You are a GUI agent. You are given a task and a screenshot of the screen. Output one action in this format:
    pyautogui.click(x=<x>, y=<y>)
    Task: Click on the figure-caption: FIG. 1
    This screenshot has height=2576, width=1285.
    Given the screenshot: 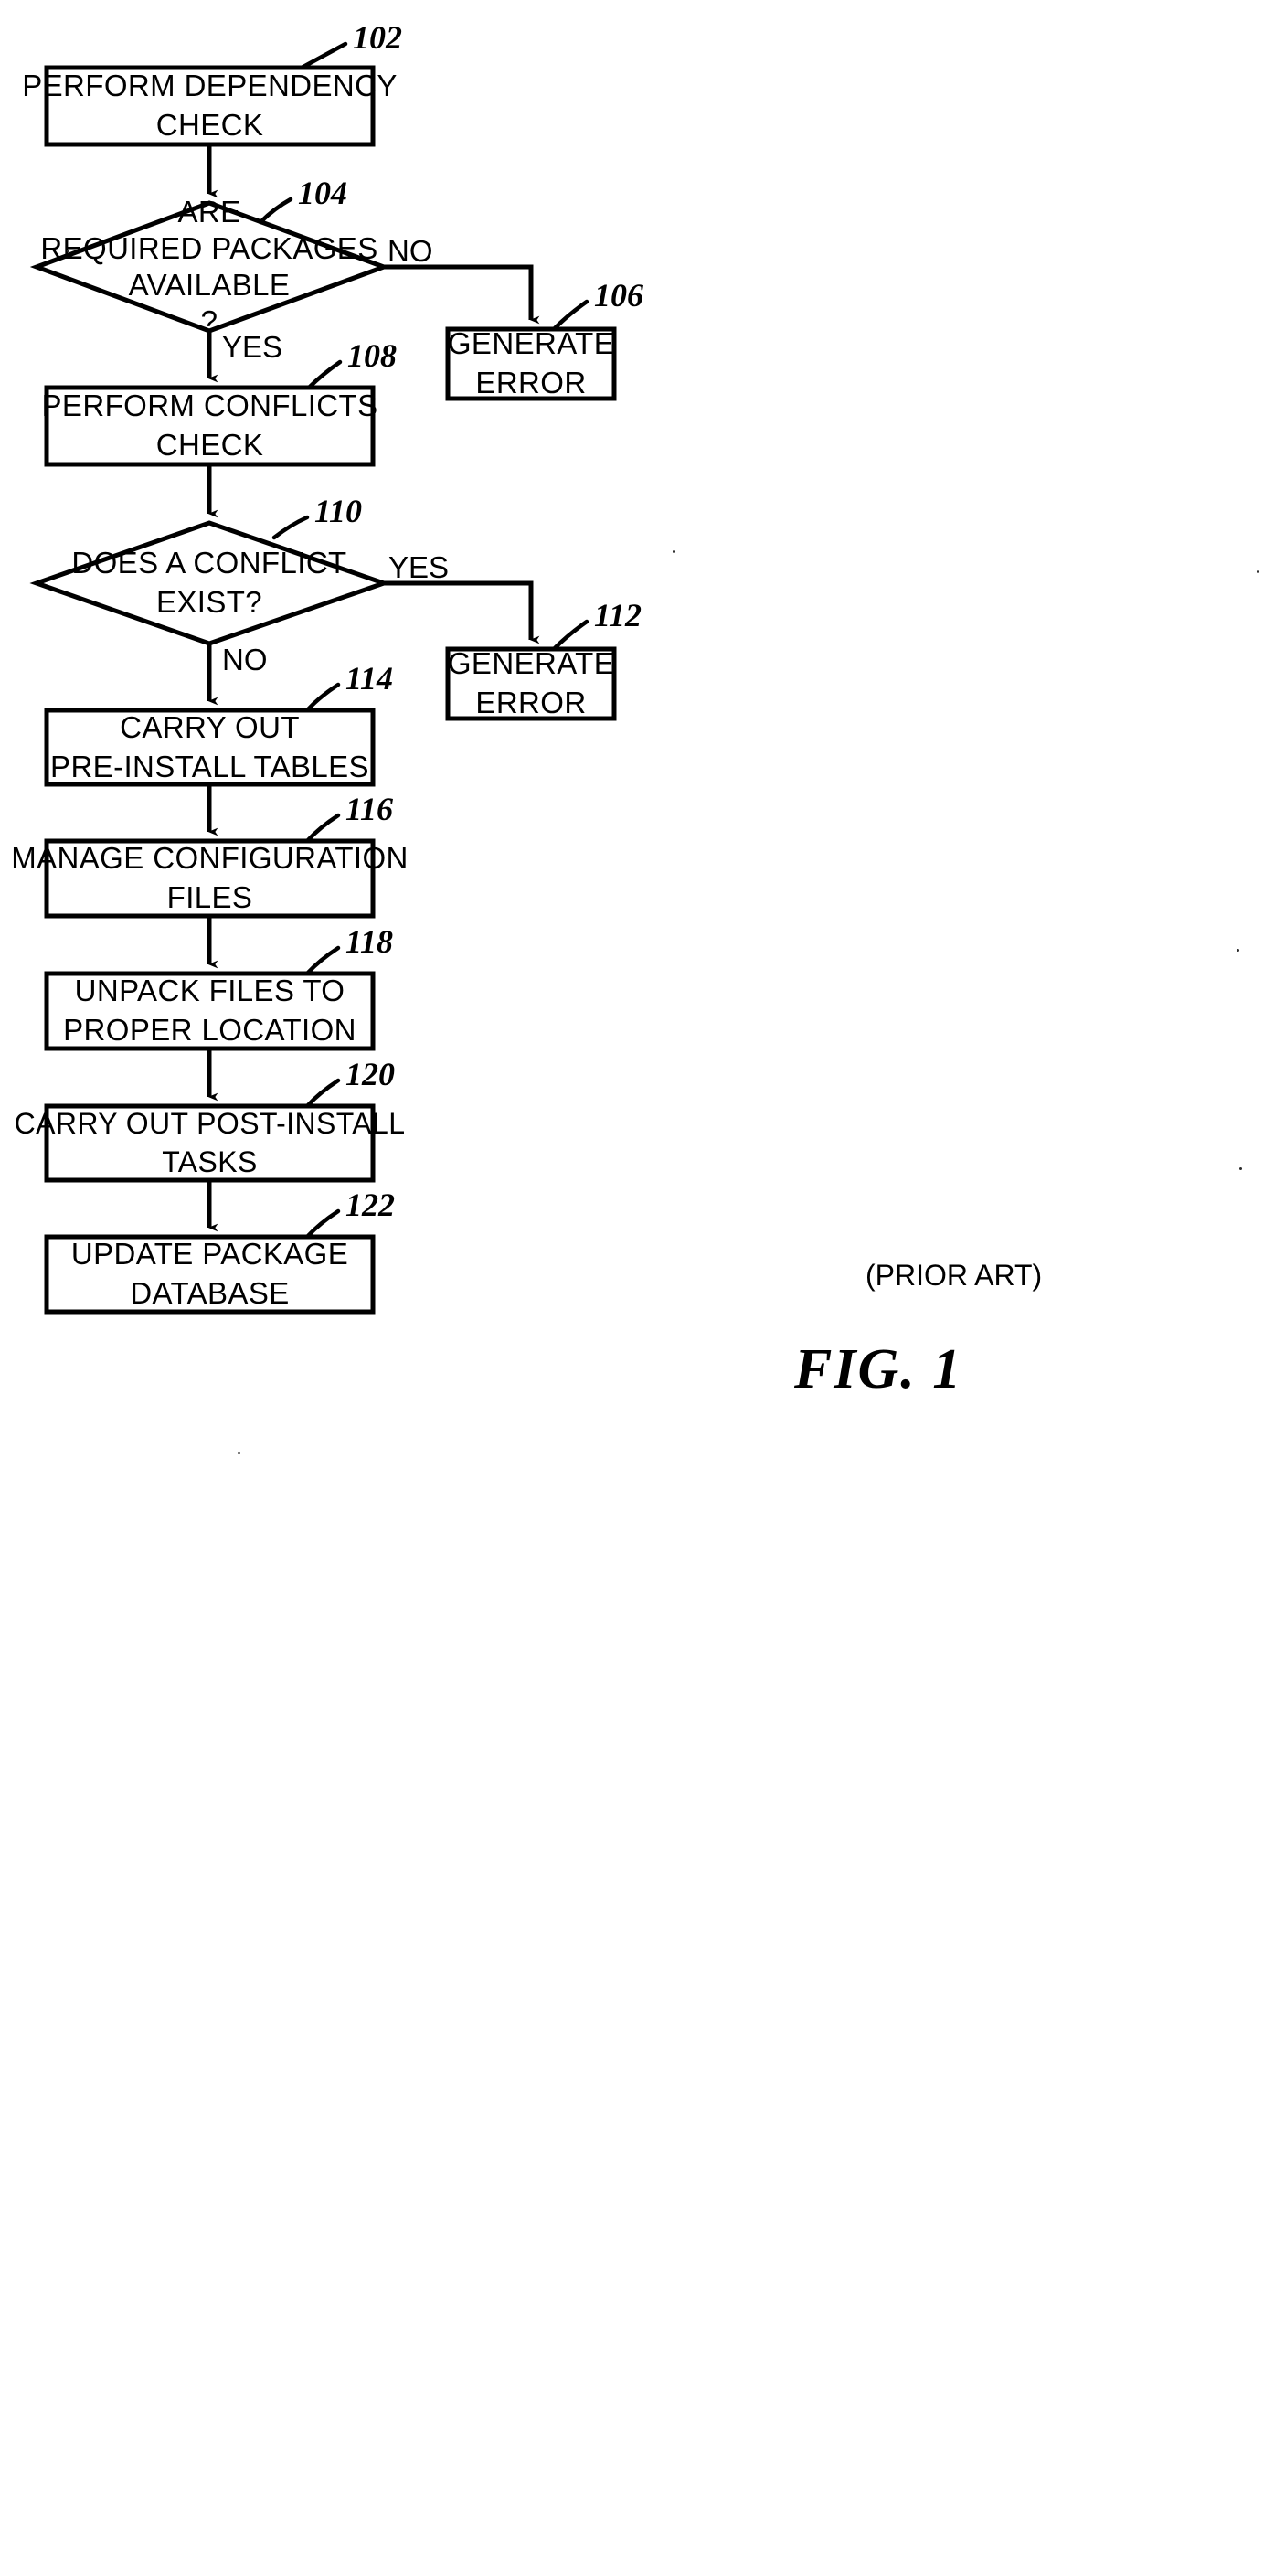 What is the action you would take?
    pyautogui.click(x=879, y=1369)
    